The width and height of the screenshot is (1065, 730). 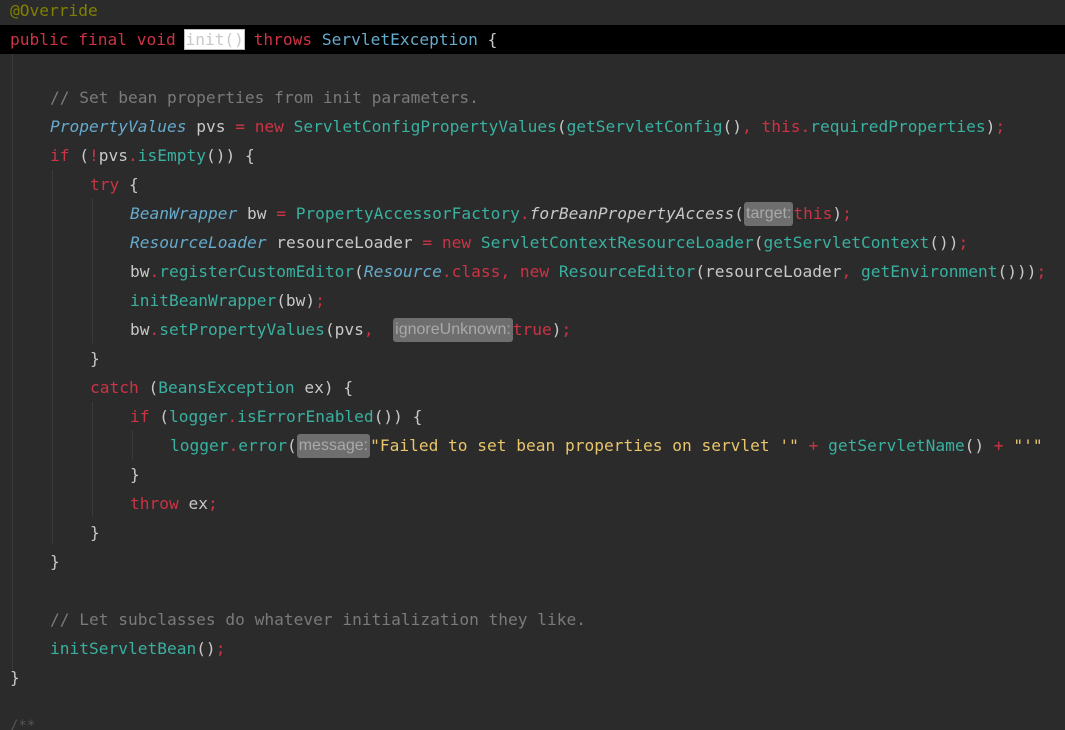 I want to click on code-token-method: getServletContext, so click(x=846, y=242).